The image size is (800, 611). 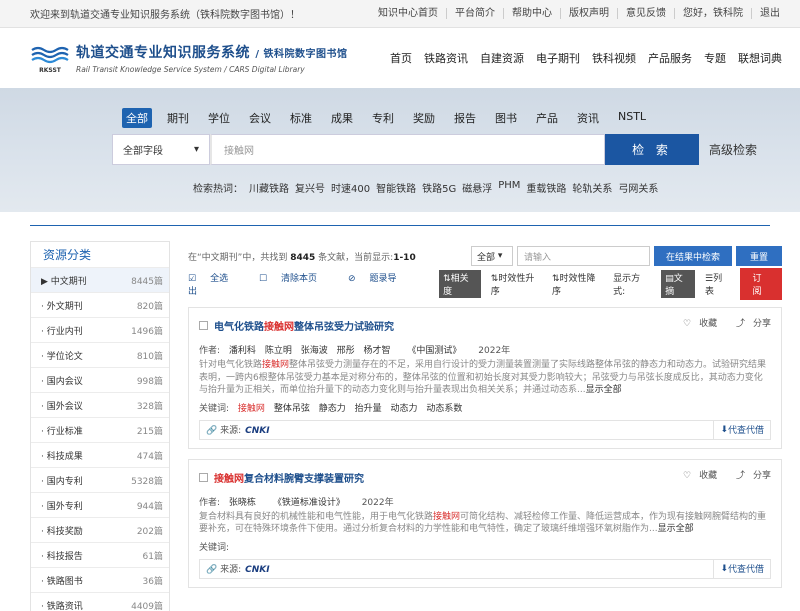 What do you see at coordinates (652, 149) in the screenshot?
I see `search-button: 检 索` at bounding box center [652, 149].